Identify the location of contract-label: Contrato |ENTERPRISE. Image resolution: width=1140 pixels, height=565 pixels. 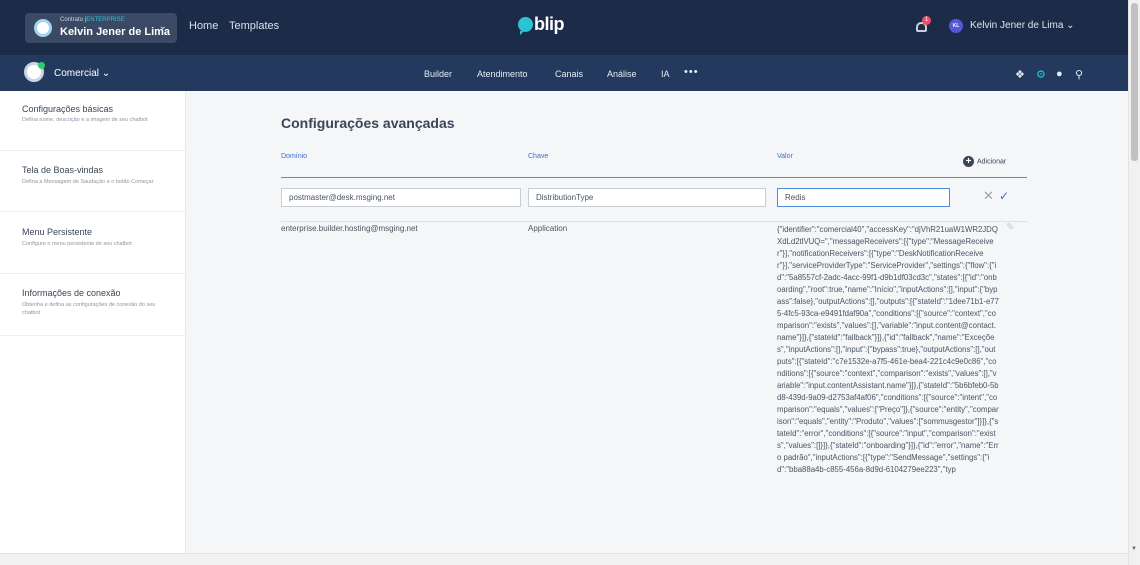
(92, 20).